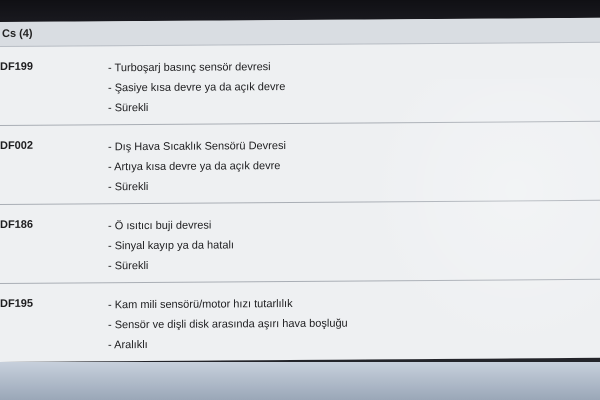 This screenshot has width=600, height=400. What do you see at coordinates (194, 167) in the screenshot?
I see `fault-description-line: - Artıya kısa devre ya da açık devre` at bounding box center [194, 167].